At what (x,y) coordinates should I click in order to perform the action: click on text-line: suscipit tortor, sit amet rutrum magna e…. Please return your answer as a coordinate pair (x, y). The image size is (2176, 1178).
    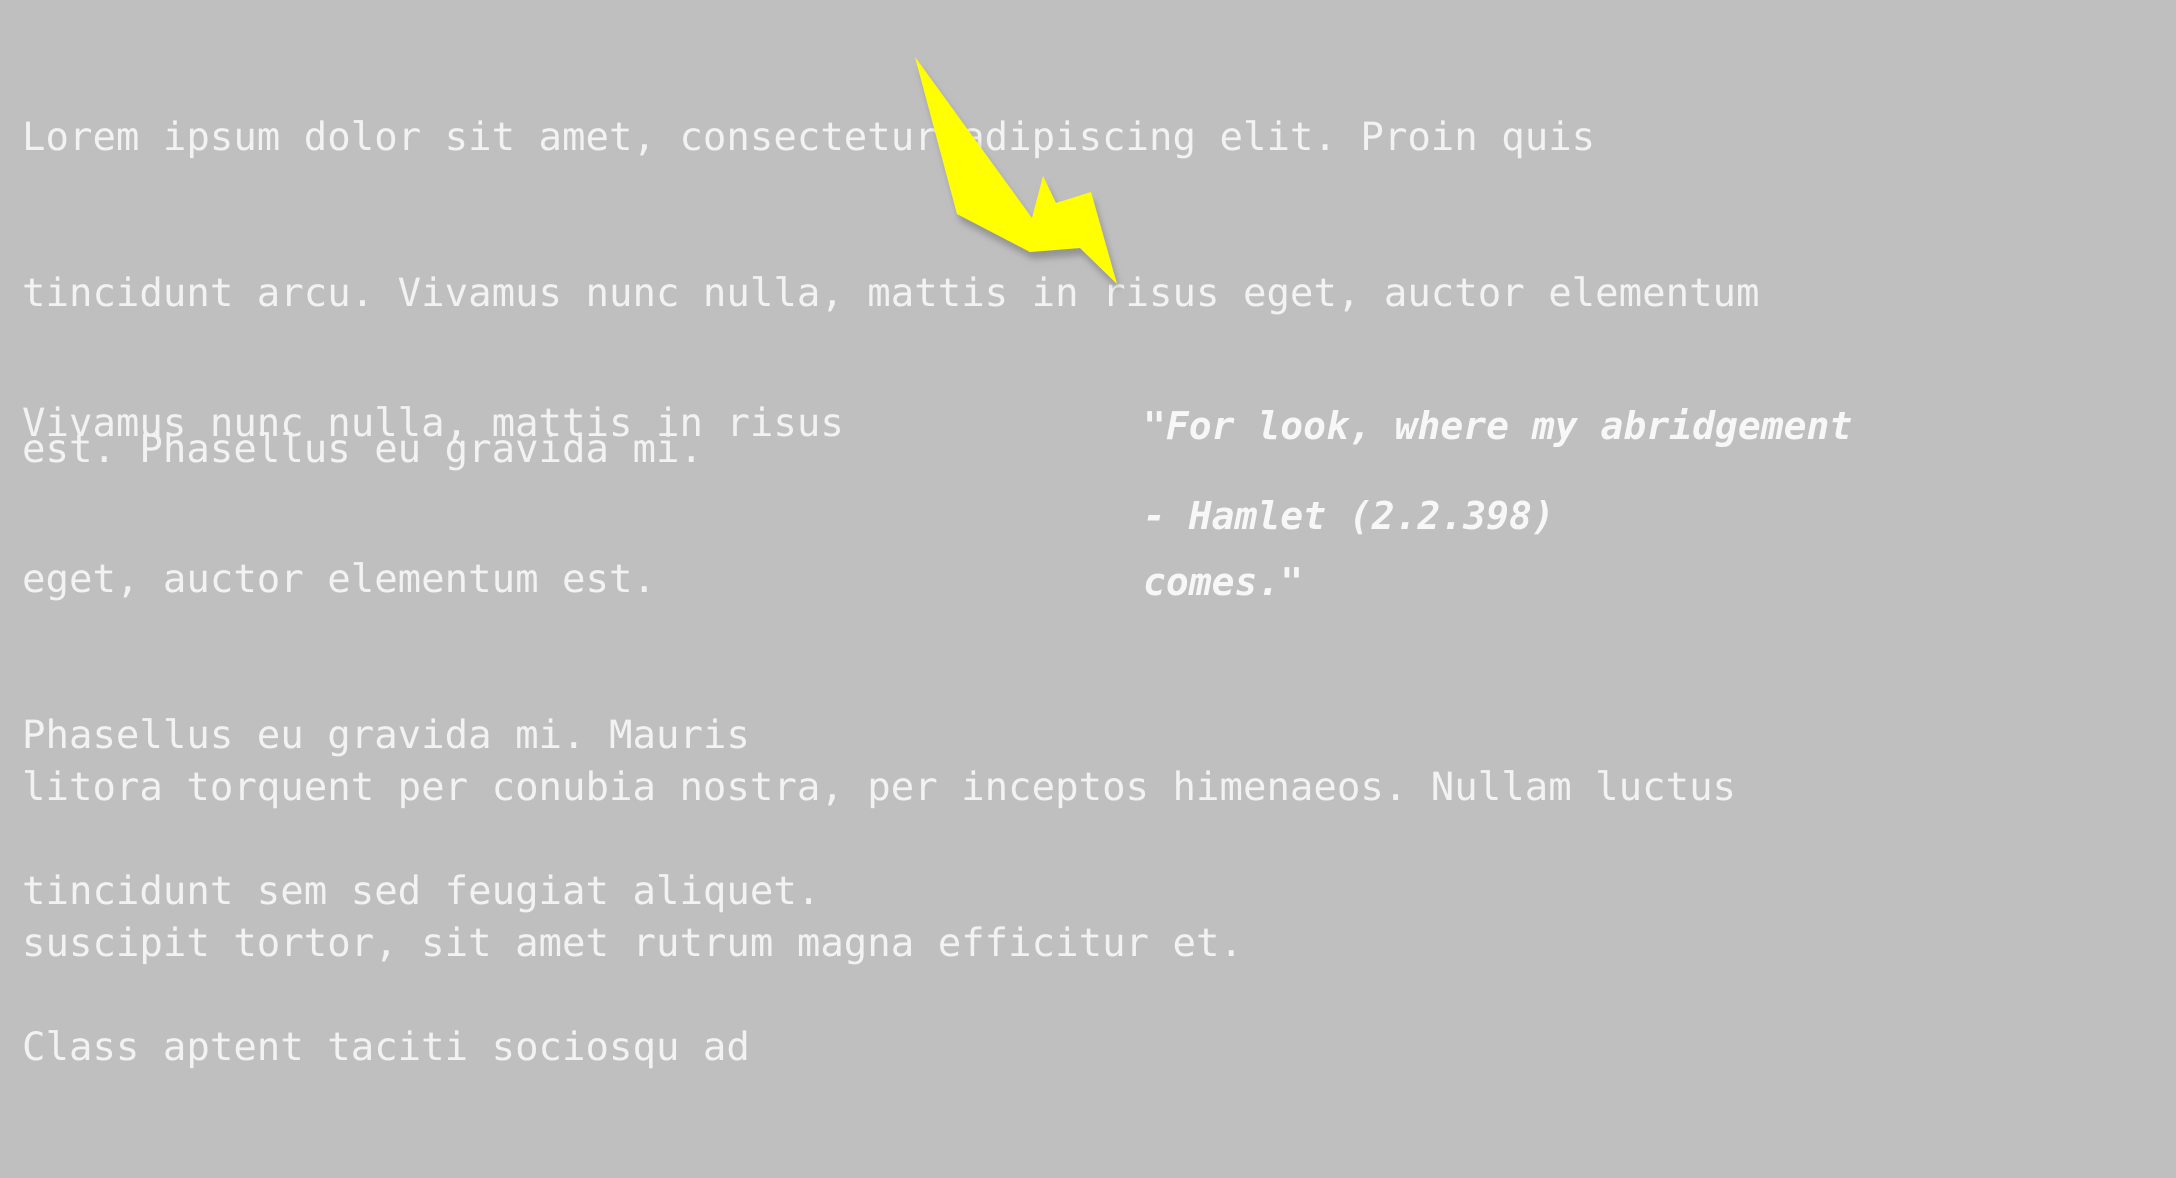
    Looking at the image, I should click on (632, 943).